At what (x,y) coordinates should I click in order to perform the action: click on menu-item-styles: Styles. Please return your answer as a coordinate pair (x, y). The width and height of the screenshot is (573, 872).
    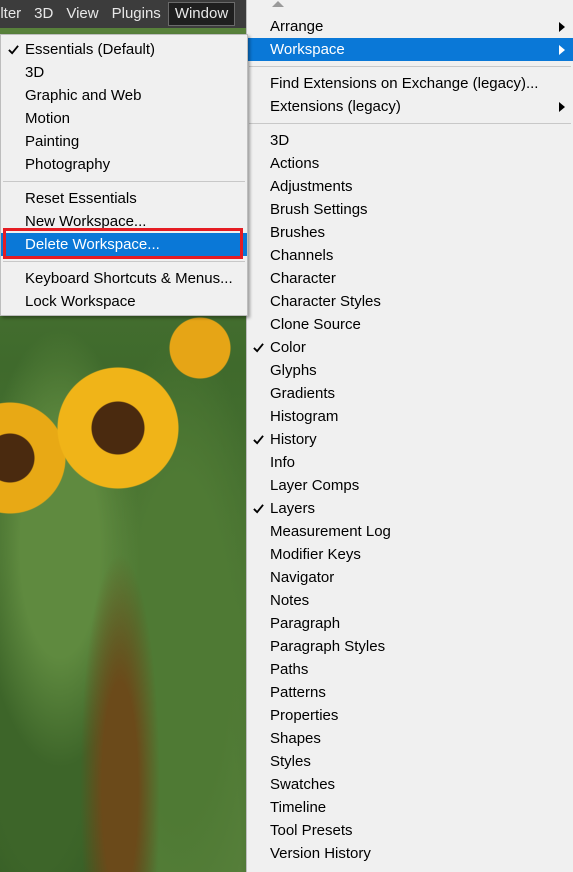
    Looking at the image, I should click on (410, 761).